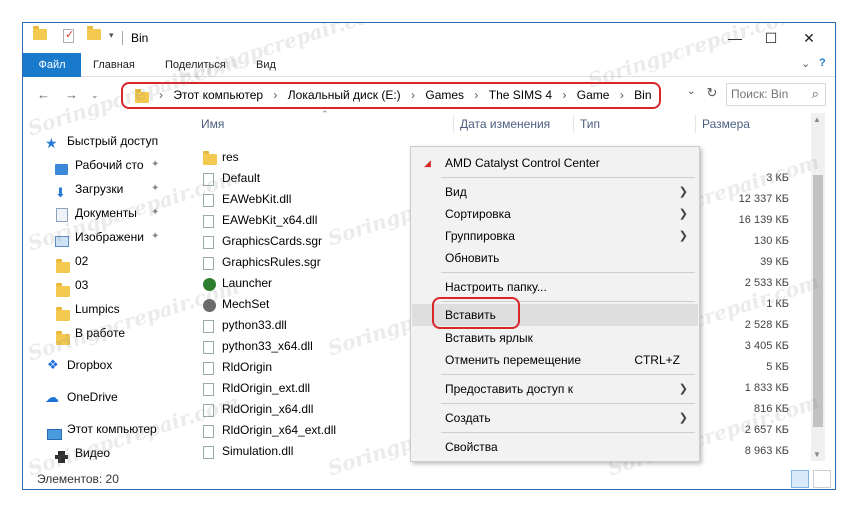 The width and height of the screenshot is (858, 512). I want to click on nav-quick-access: ★ Быстрый доступ, so click(98, 141).